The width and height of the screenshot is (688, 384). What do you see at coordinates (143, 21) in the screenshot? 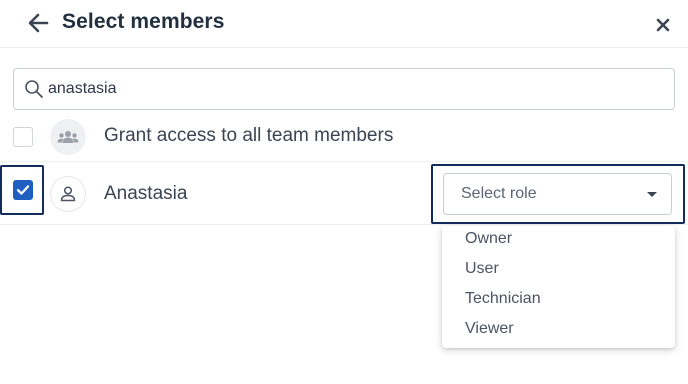
I see `dialog-title: Select members` at bounding box center [143, 21].